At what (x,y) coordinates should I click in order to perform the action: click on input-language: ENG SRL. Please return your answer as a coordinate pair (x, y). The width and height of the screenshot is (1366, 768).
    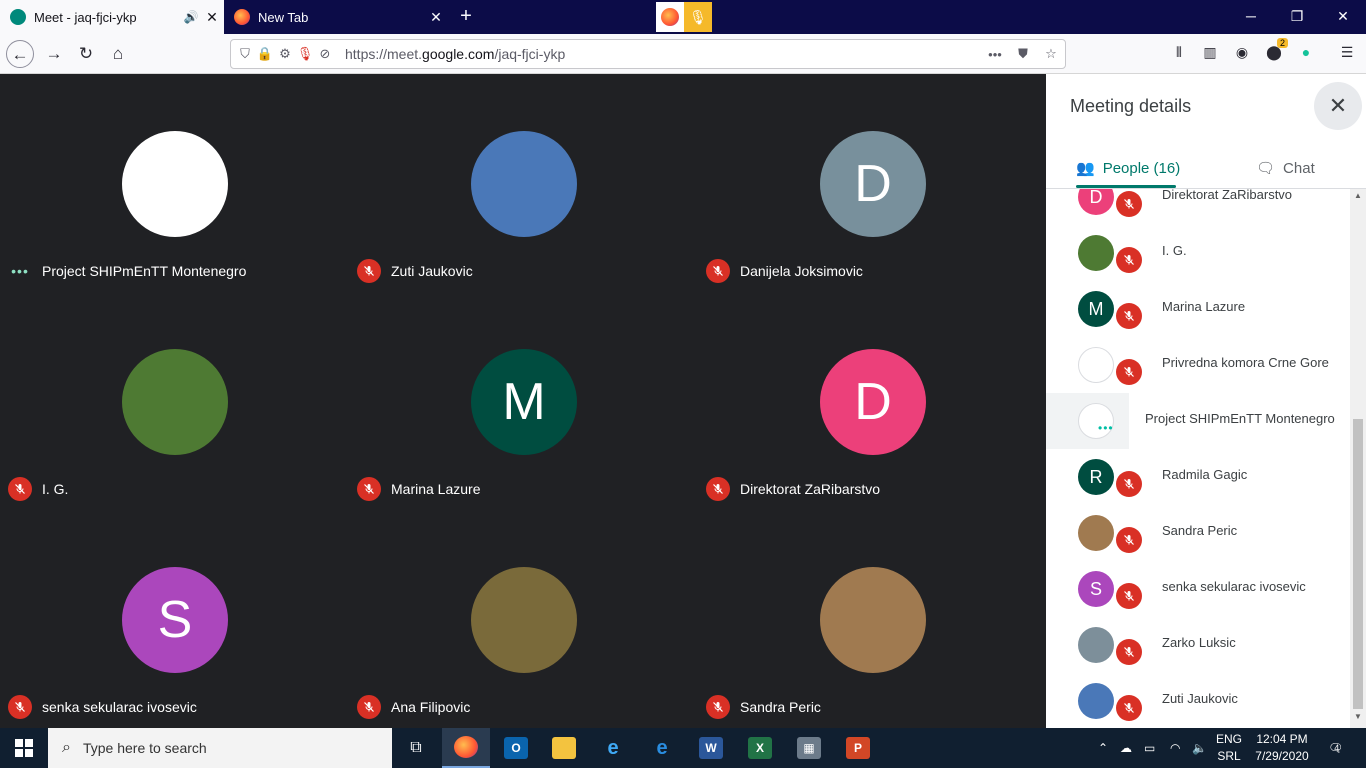
    Looking at the image, I should click on (1229, 748).